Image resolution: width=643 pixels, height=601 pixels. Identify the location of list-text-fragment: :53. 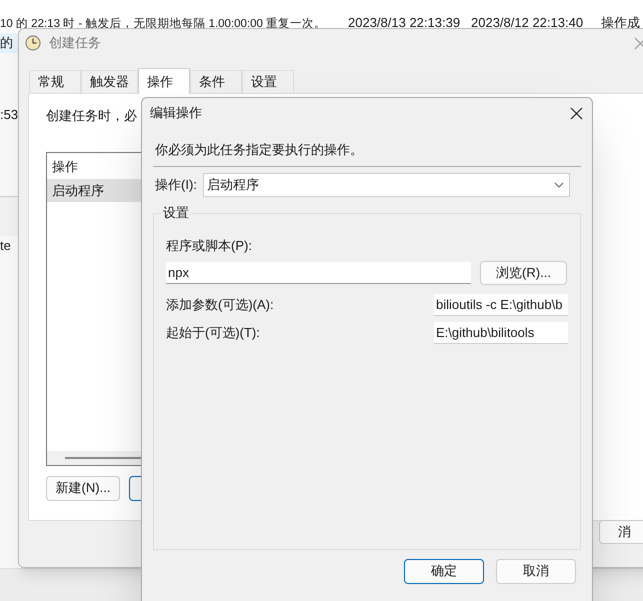
(9, 115).